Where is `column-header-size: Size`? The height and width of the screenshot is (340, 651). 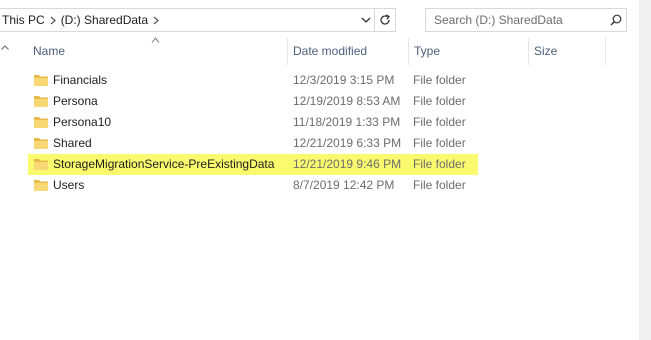
column-header-size: Size is located at coordinates (567, 51).